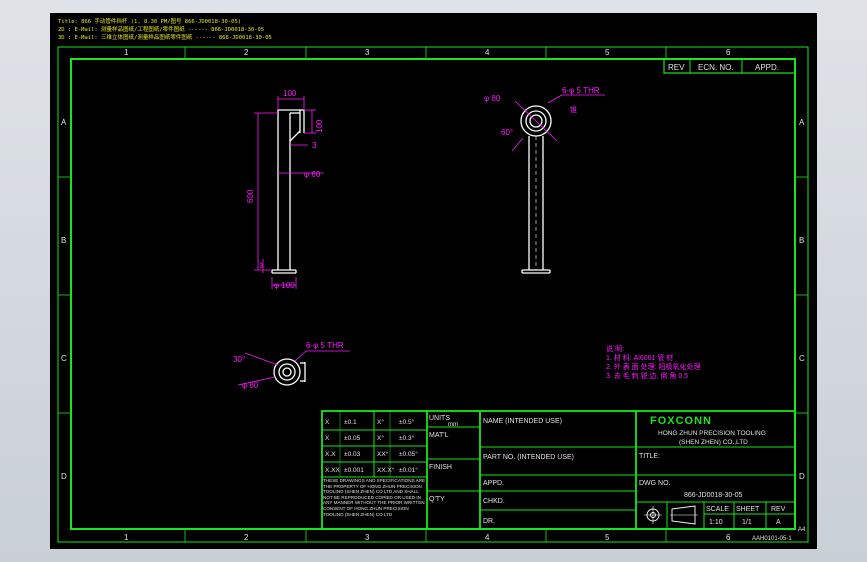 The image size is (867, 562). I want to click on top-view: φ 80 6-φ 5 THR 锥 60°, so click(544, 180).